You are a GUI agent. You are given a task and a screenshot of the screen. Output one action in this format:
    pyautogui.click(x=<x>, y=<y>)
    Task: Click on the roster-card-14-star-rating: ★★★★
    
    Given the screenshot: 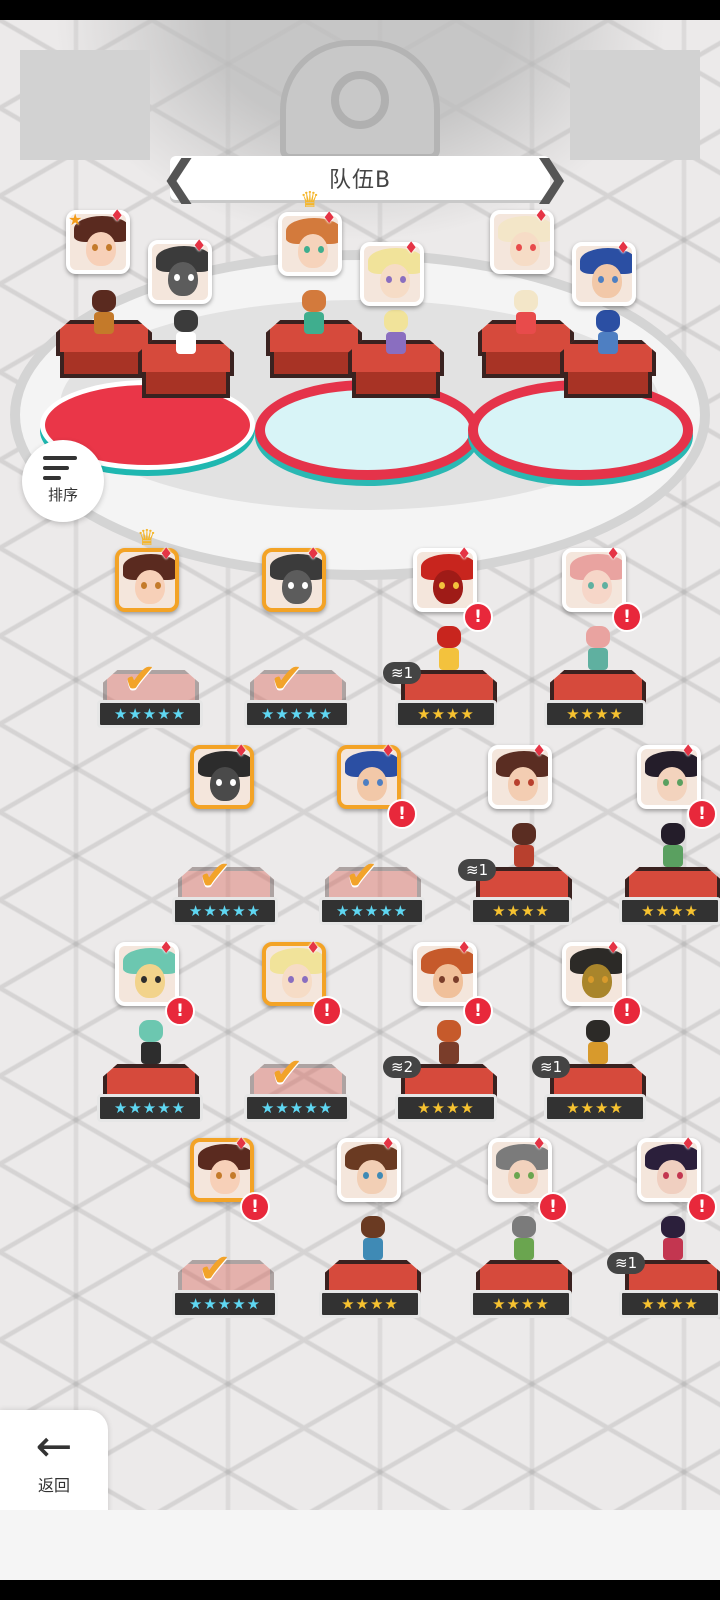 What is the action you would take?
    pyautogui.click(x=370, y=1304)
    